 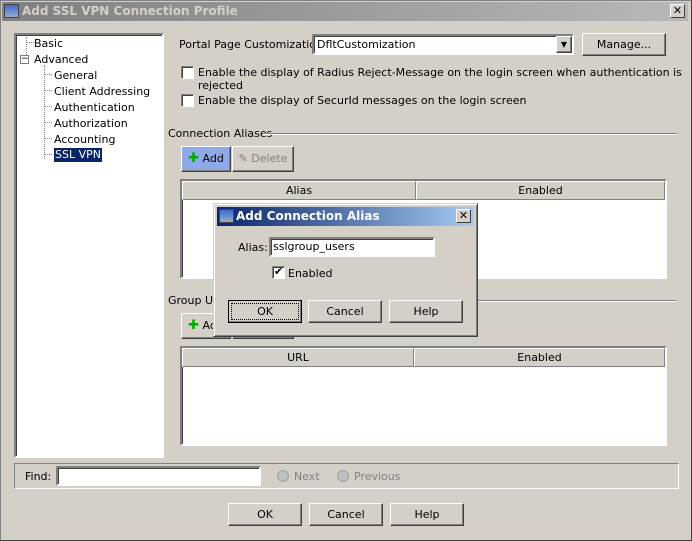 What do you see at coordinates (253, 247) in the screenshot?
I see `alias-label: Alias:` at bounding box center [253, 247].